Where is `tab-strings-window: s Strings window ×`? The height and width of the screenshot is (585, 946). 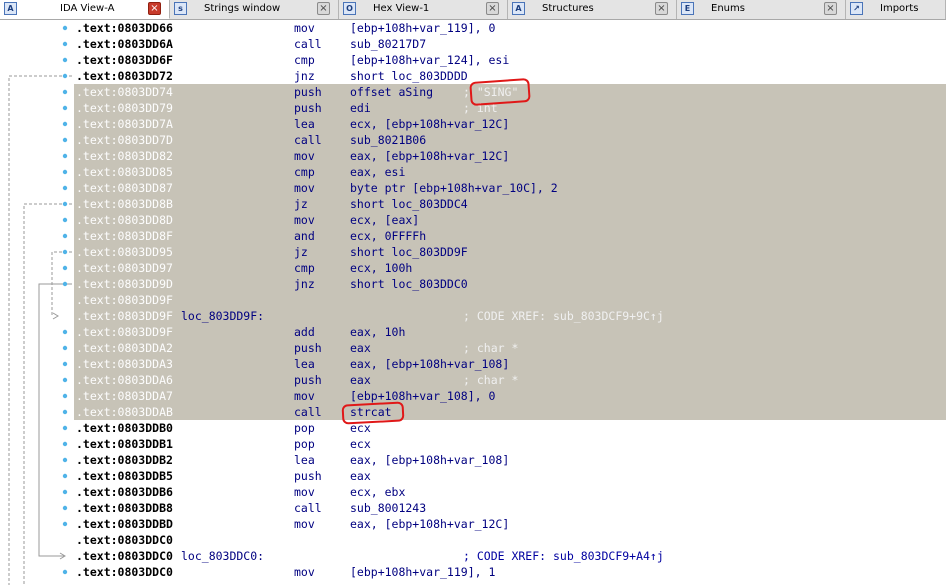 tab-strings-window: s Strings window × is located at coordinates (254, 9).